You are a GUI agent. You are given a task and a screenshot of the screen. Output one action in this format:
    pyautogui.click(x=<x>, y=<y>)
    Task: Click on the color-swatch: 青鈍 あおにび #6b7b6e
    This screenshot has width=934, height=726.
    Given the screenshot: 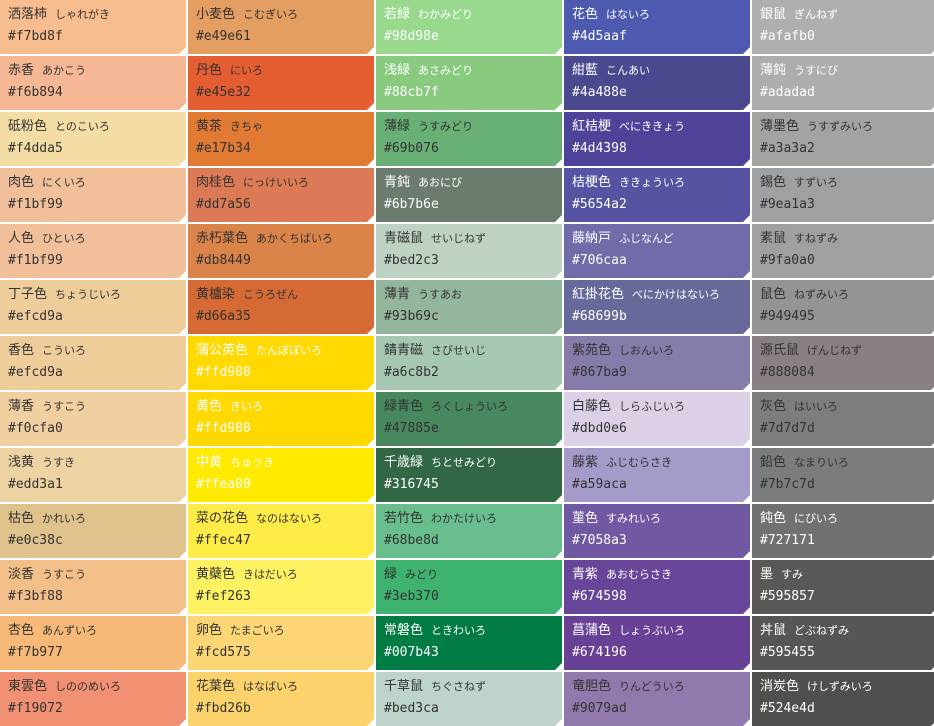 What is the action you would take?
    pyautogui.click(x=469, y=195)
    